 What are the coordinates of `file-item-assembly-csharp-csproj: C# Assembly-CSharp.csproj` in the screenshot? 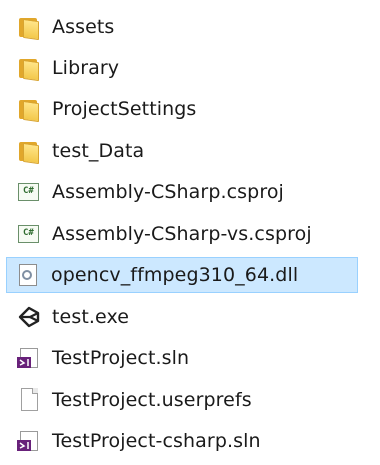 It's located at (186, 192).